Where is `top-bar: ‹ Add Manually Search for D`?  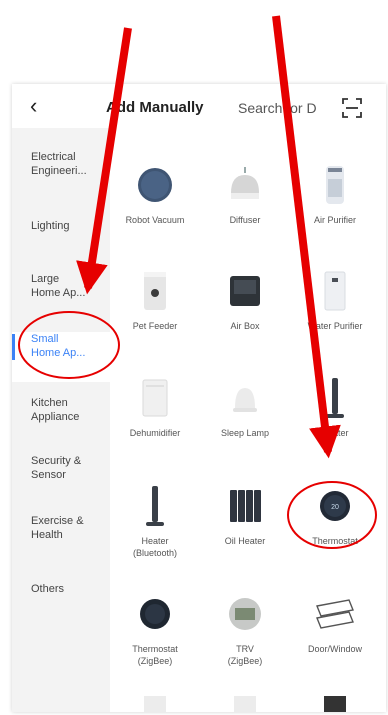
top-bar: ‹ Add Manually Search for D is located at coordinates (199, 106).